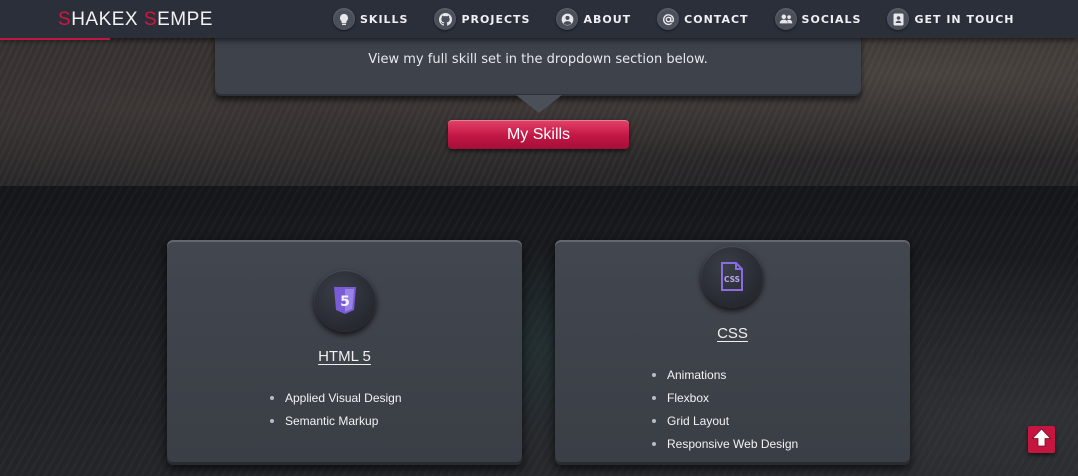  Describe the element at coordinates (445, 19) in the screenshot. I see `github-icon` at that location.